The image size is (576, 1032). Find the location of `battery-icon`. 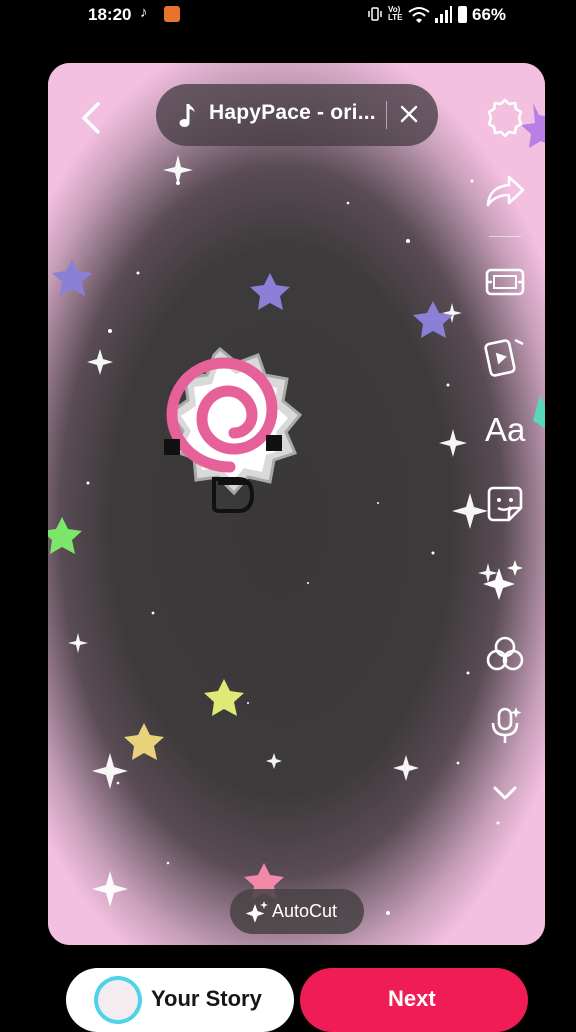

battery-icon is located at coordinates (462, 14).